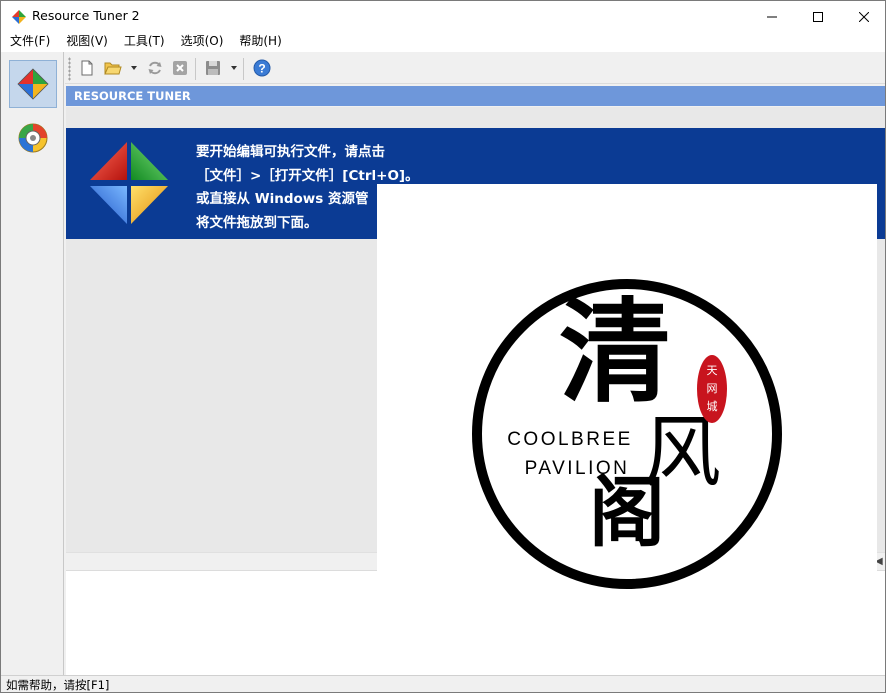  What do you see at coordinates (443, 16) in the screenshot?
I see `title-bar: Resource Tuner 2` at bounding box center [443, 16].